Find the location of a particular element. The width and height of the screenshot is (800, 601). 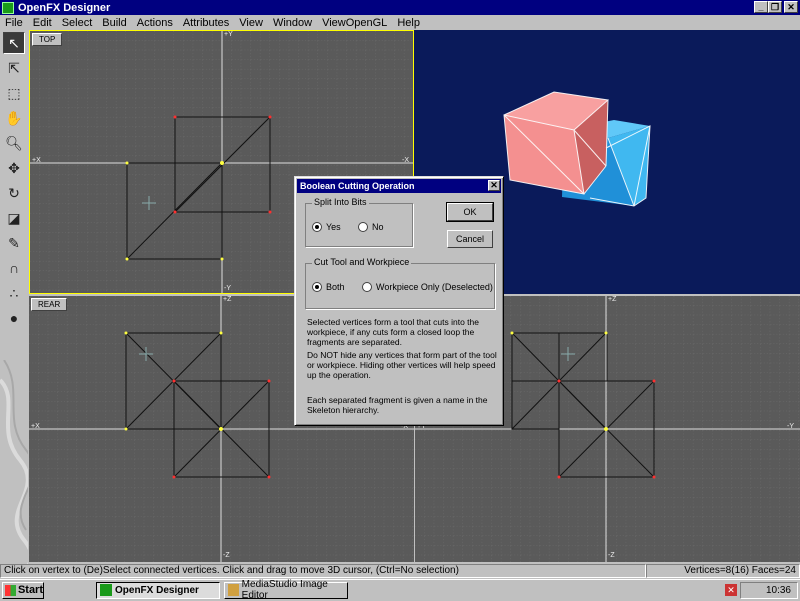

dialog-close-button: ✕ is located at coordinates (494, 185).